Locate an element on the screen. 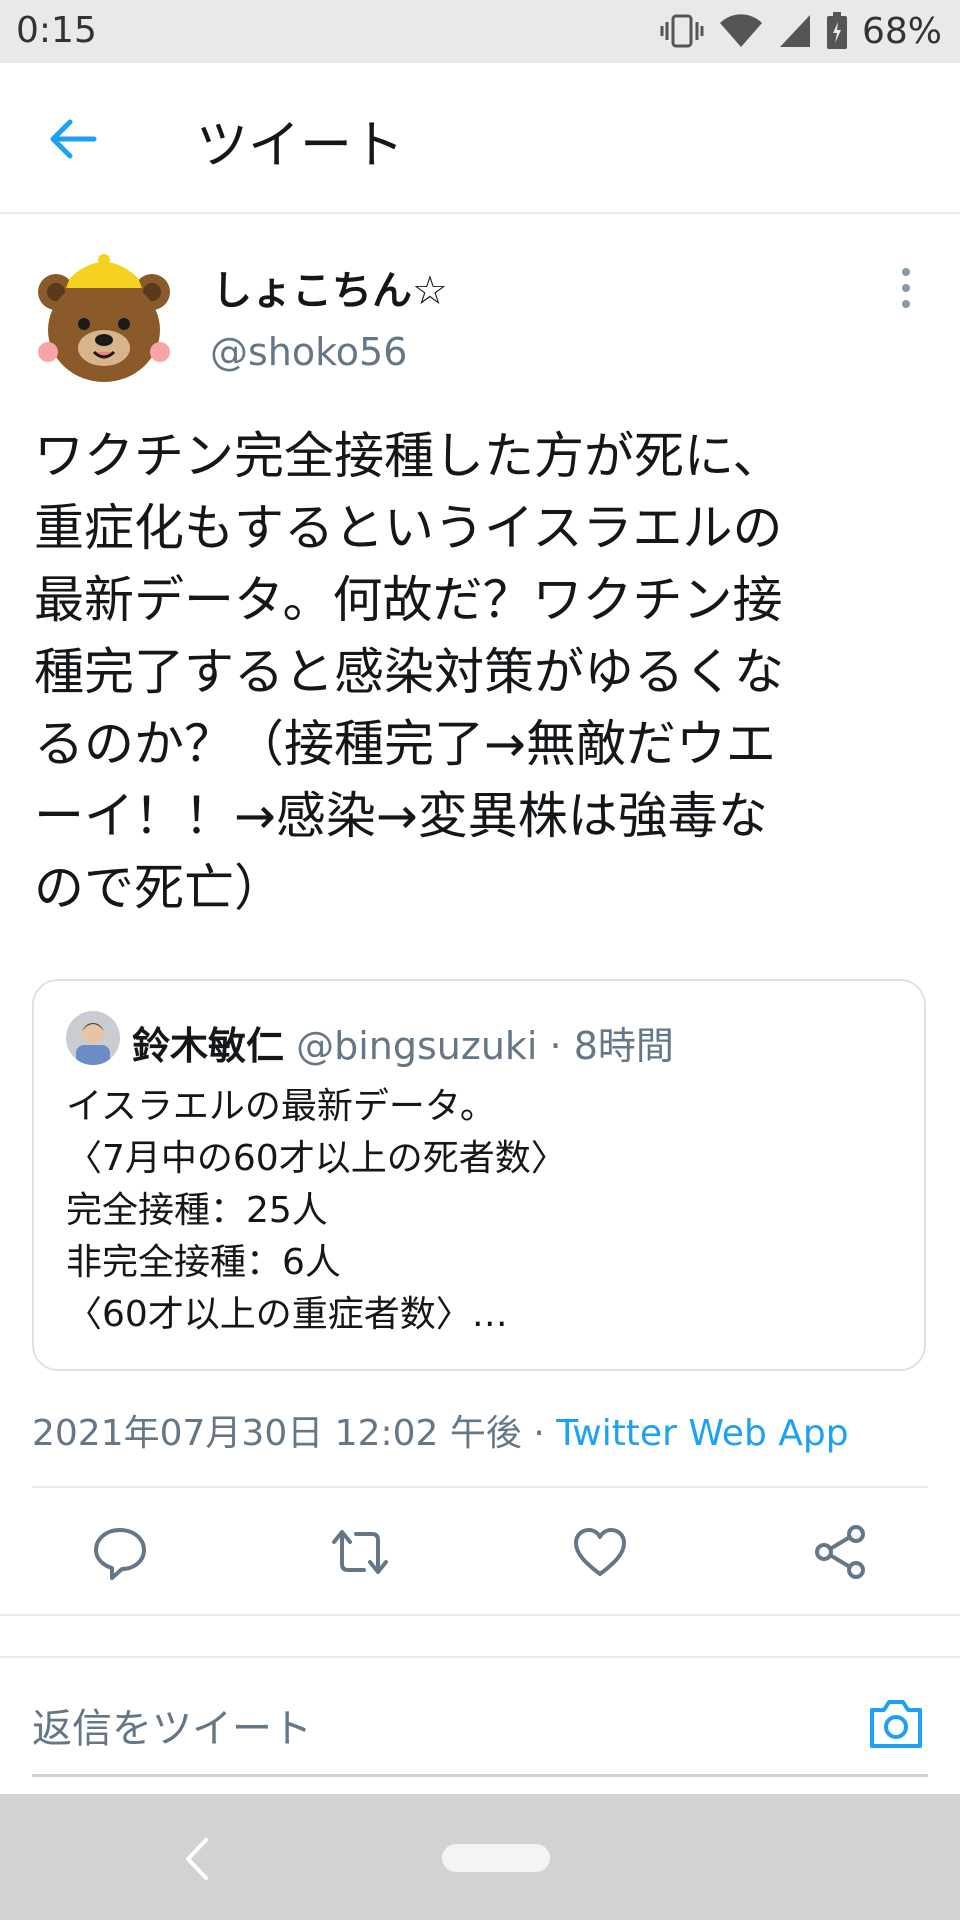 Image resolution: width=960 pixels, height=1920 pixels. header: ツイート is located at coordinates (480, 138).